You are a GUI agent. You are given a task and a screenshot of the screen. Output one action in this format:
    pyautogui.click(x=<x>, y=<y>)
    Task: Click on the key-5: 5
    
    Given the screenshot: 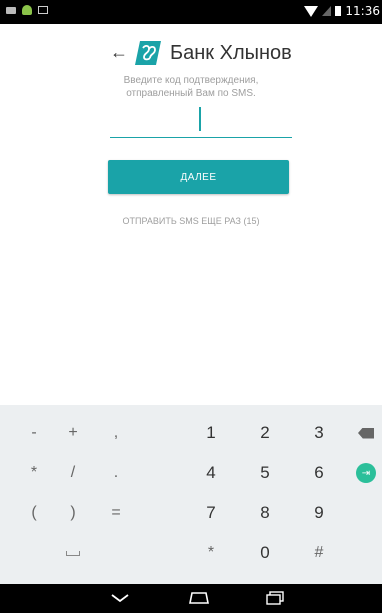 What is the action you would take?
    pyautogui.click(x=265, y=473)
    